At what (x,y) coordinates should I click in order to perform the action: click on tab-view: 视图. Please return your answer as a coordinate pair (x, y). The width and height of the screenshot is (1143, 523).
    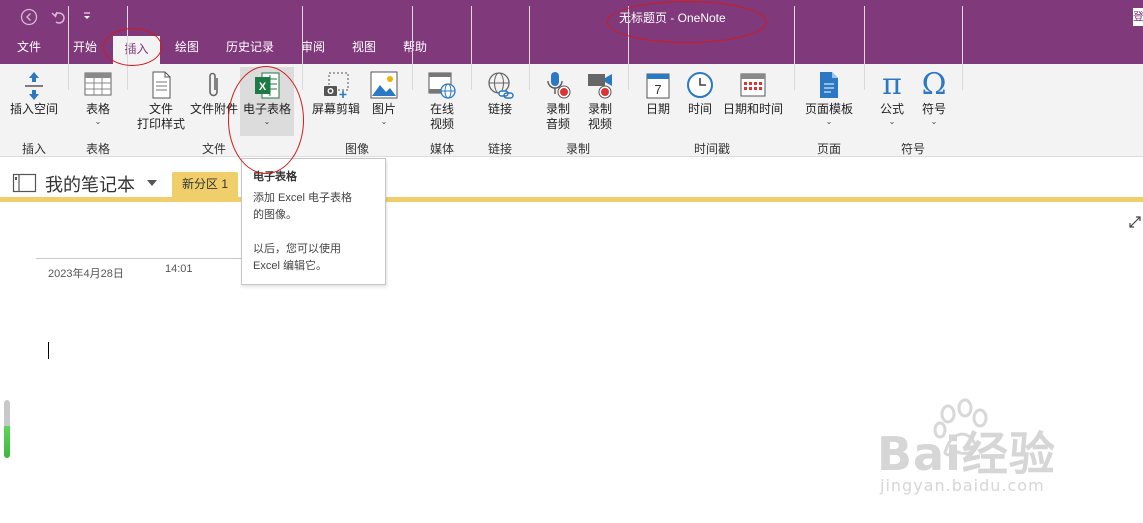
    Looking at the image, I should click on (364, 48).